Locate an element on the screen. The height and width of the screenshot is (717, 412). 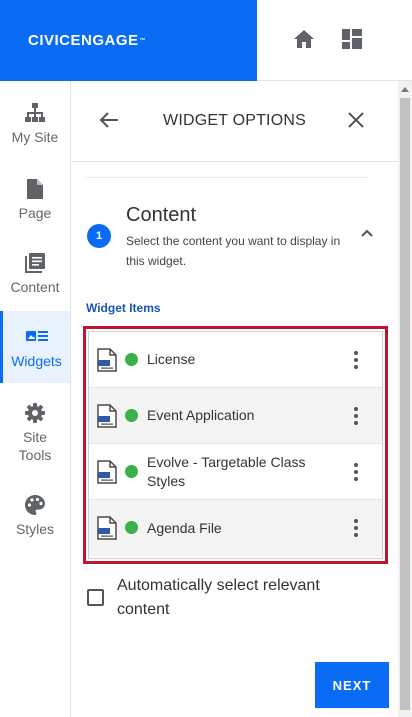
chevron-up-icon is located at coordinates (367, 233).